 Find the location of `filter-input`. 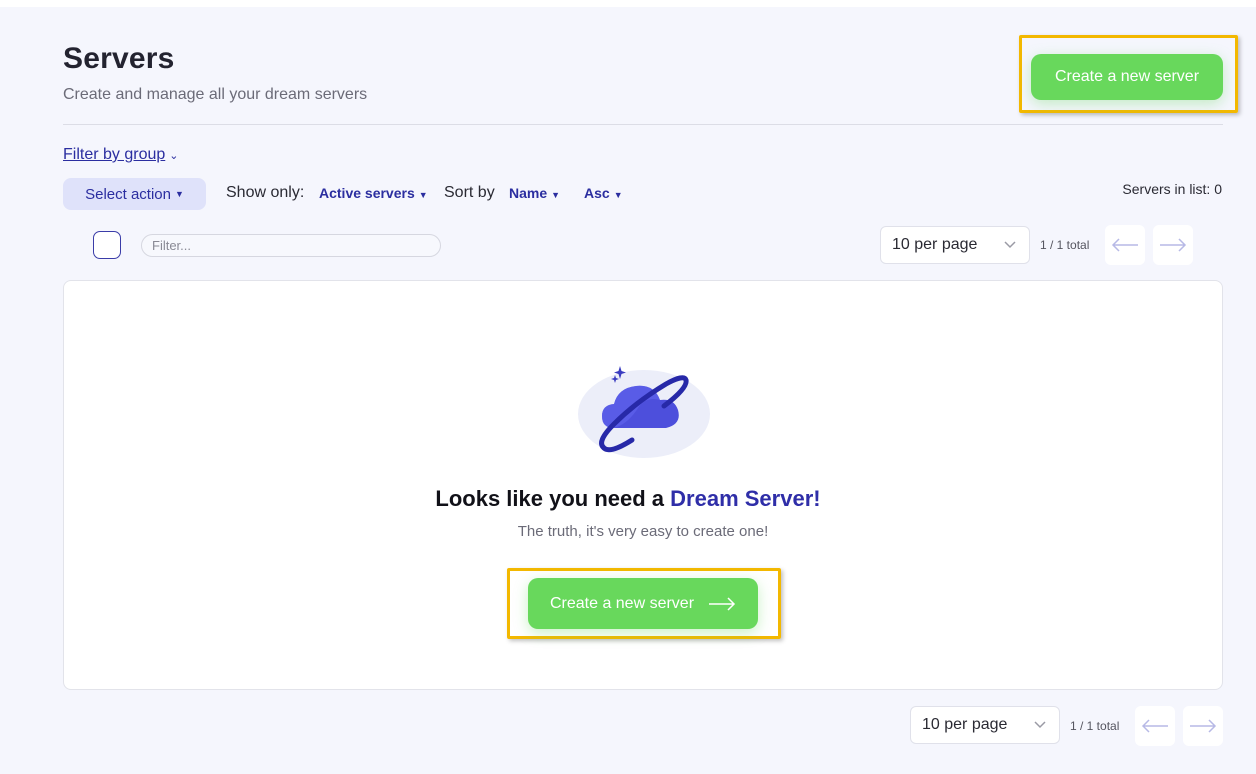

filter-input is located at coordinates (291, 245).